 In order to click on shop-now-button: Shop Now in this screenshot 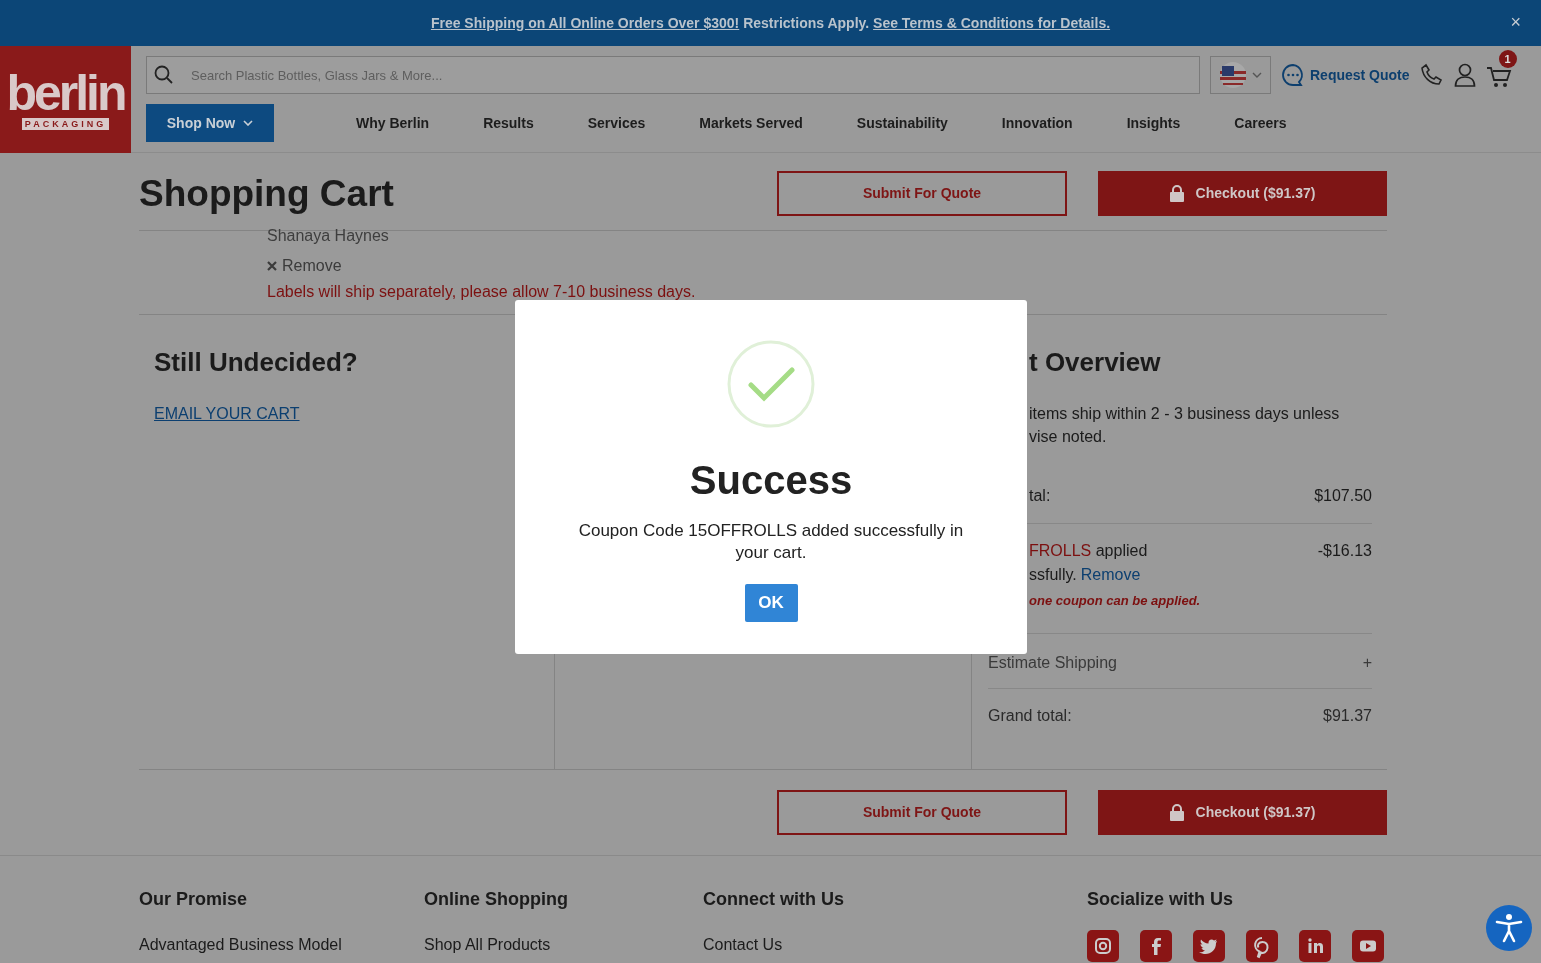, I will do `click(210, 123)`.